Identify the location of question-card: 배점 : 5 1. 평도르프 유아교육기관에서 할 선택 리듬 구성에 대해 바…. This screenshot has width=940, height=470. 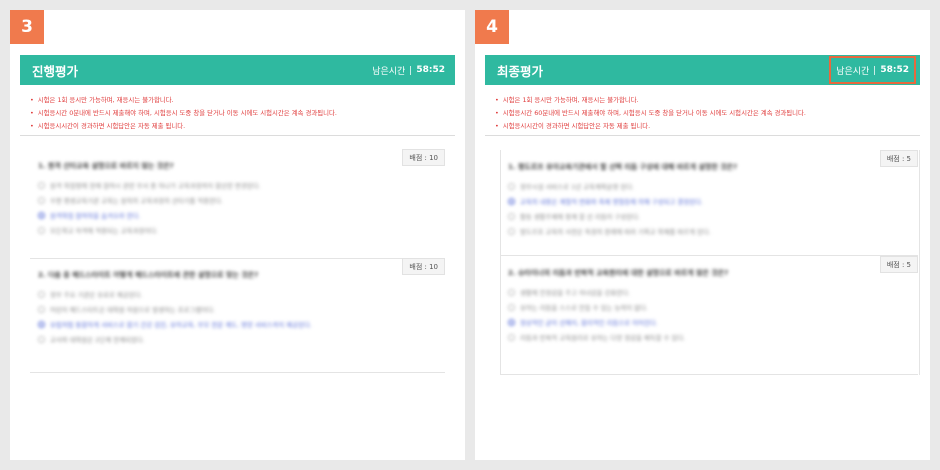
(709, 203).